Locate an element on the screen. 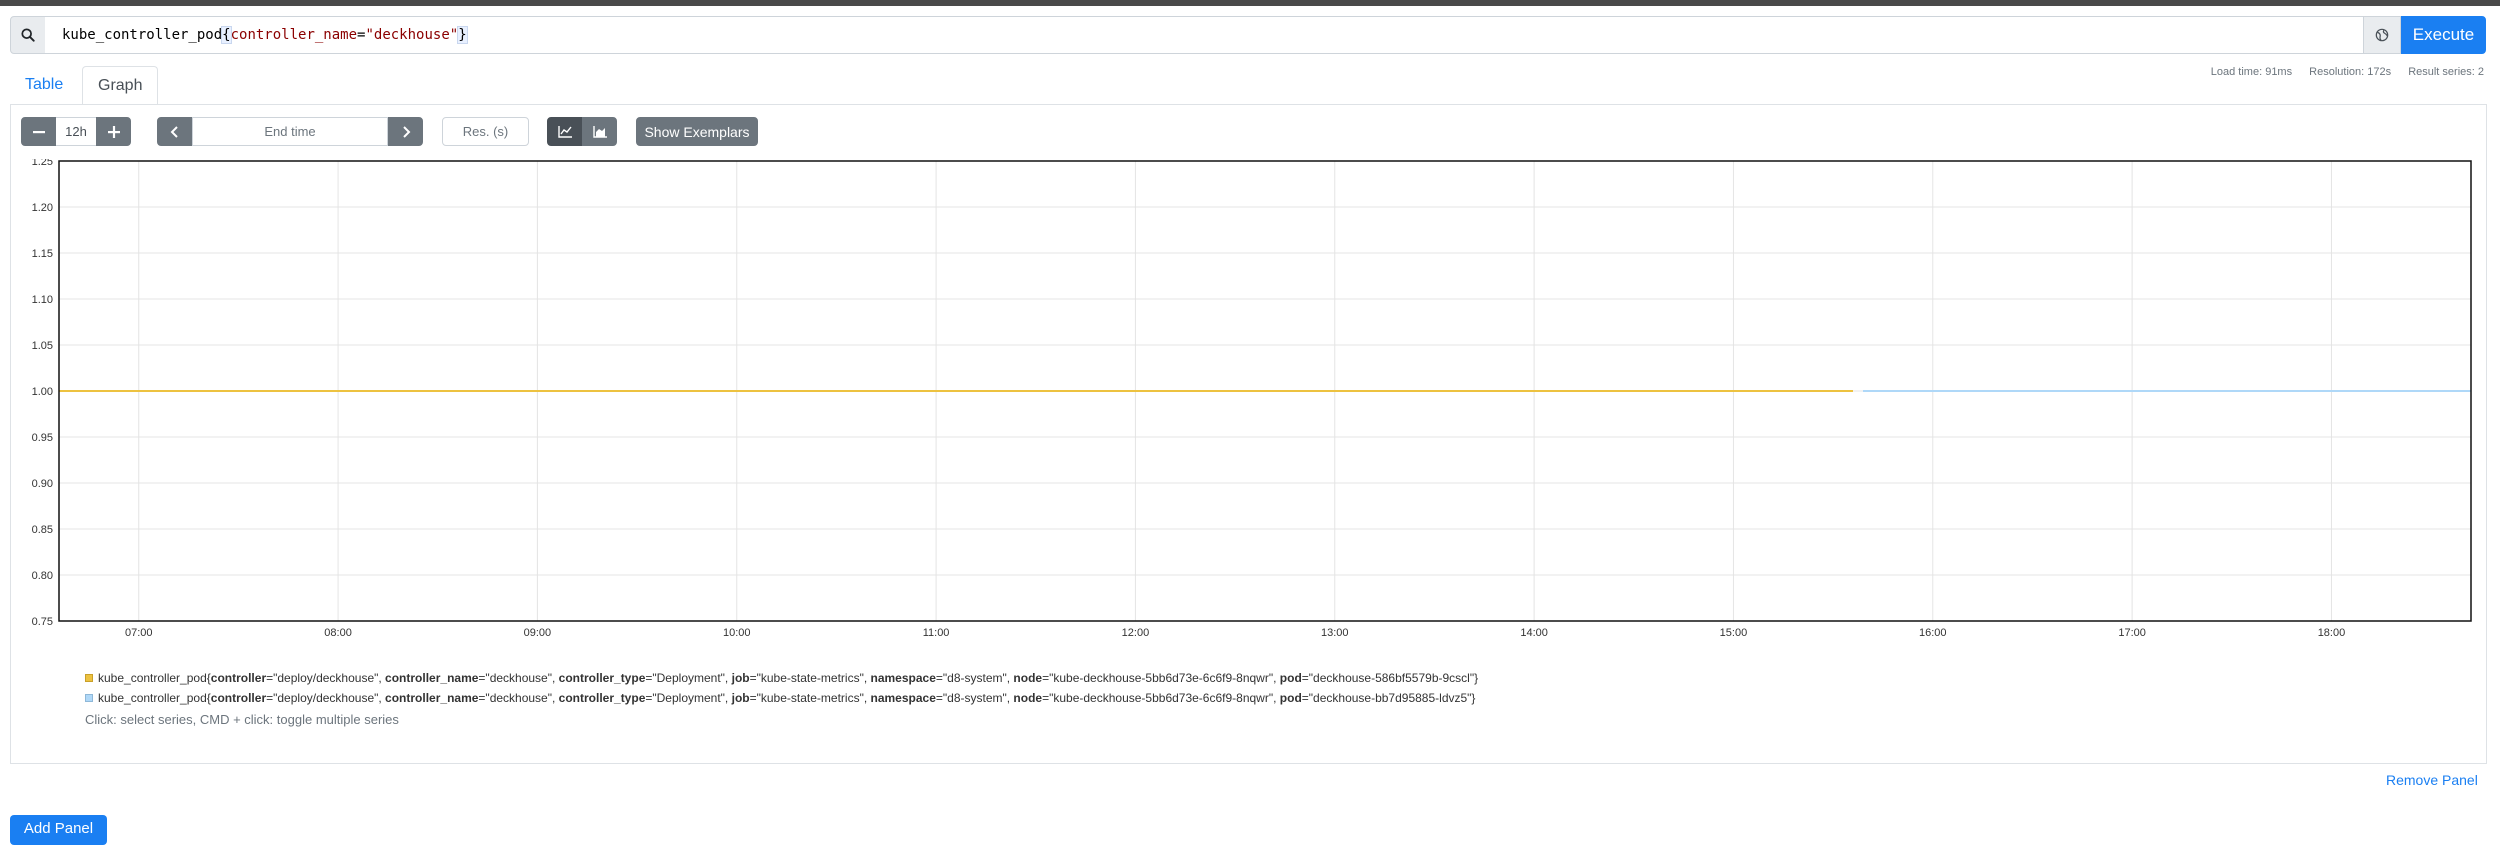 The width and height of the screenshot is (2500, 845). y-tick-label: 0.95 is located at coordinates (42, 438).